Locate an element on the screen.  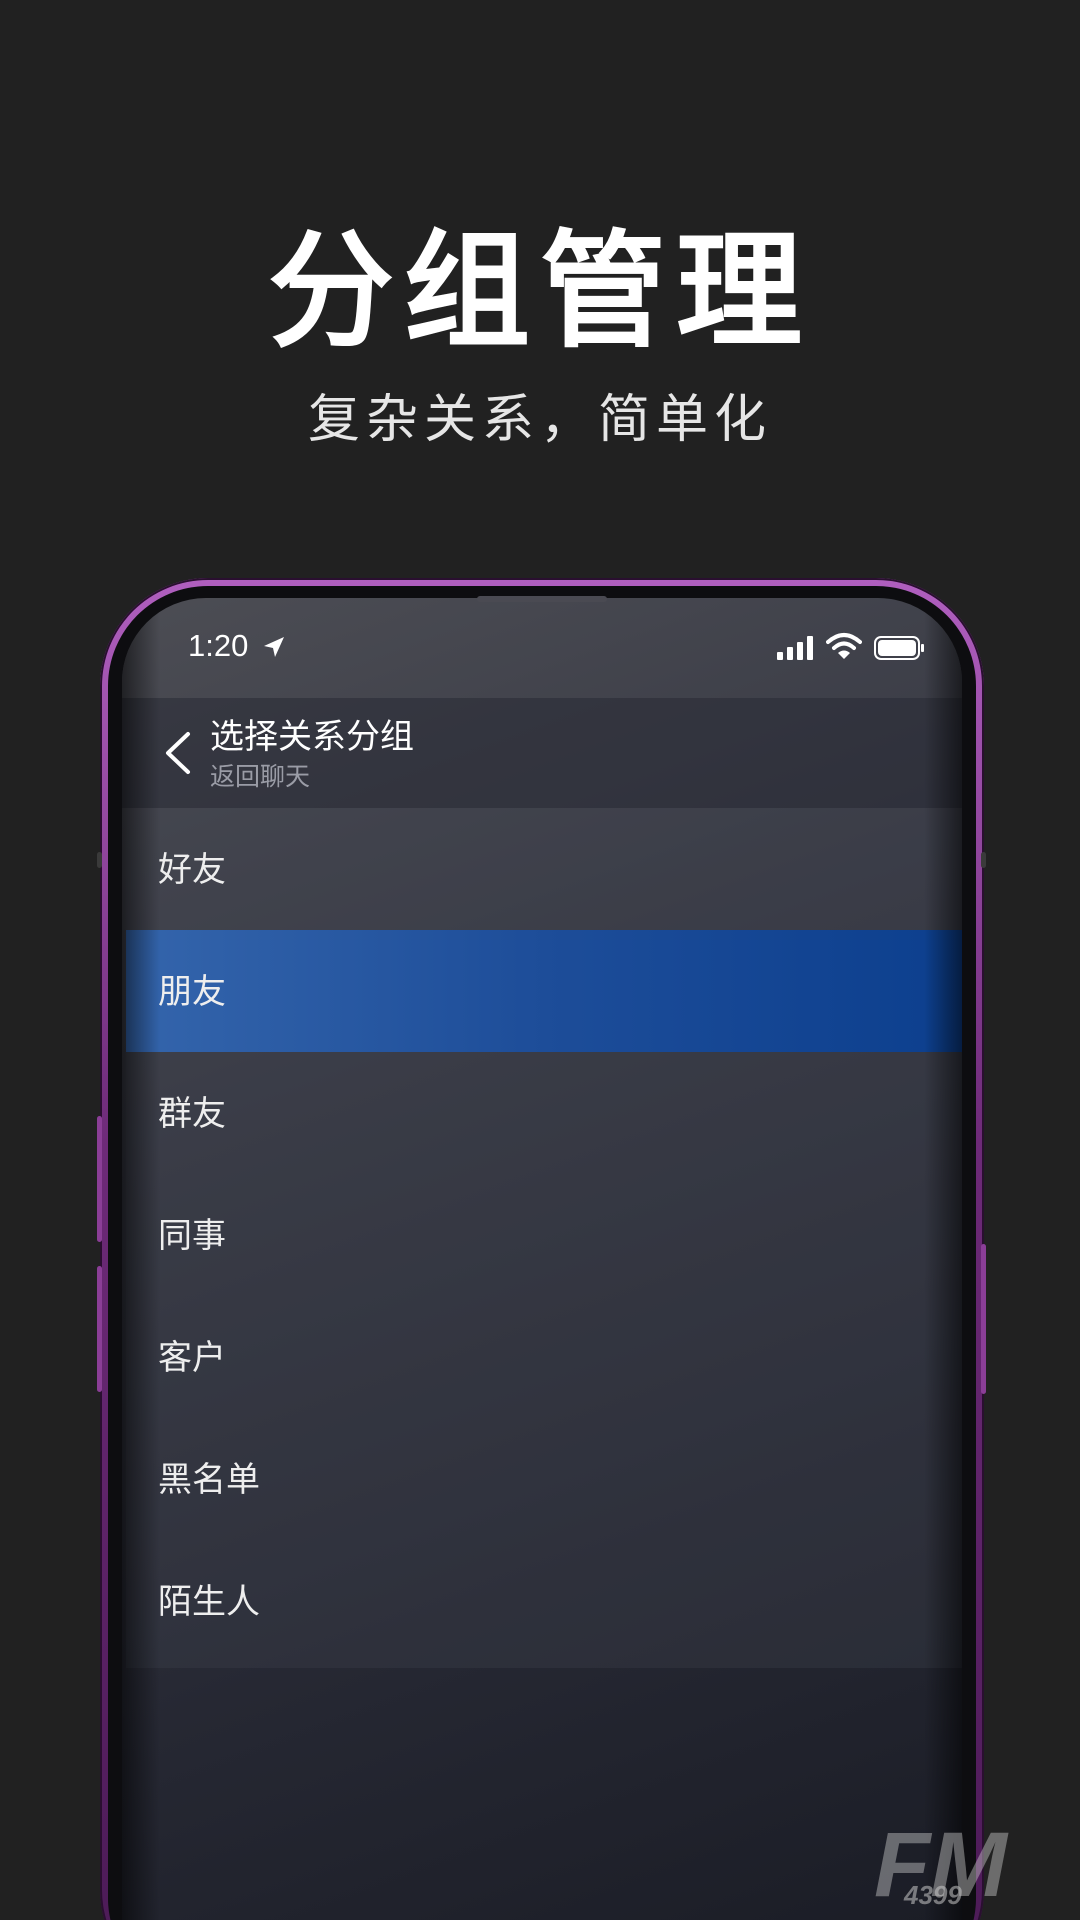
group-item-label: 陌生人 is located at coordinates (209, 1602).